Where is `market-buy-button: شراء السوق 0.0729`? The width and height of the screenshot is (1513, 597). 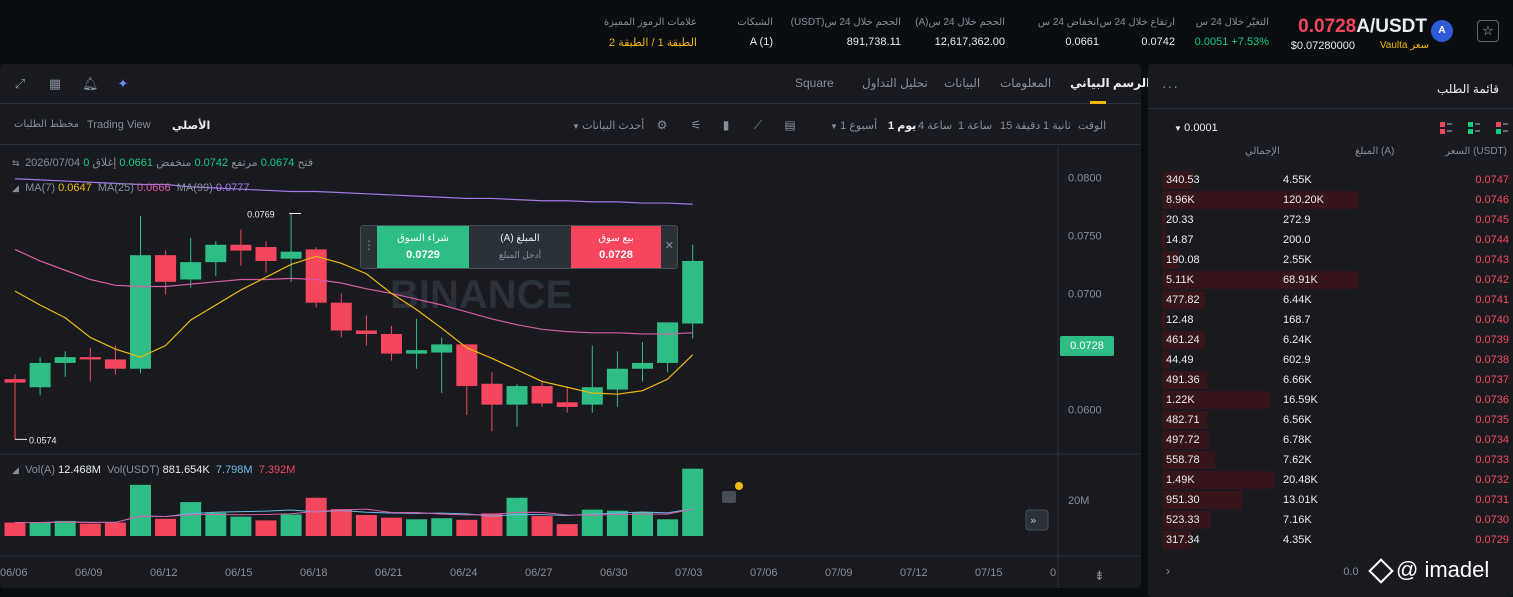 market-buy-button: شراء السوق 0.0729 is located at coordinates (423, 247).